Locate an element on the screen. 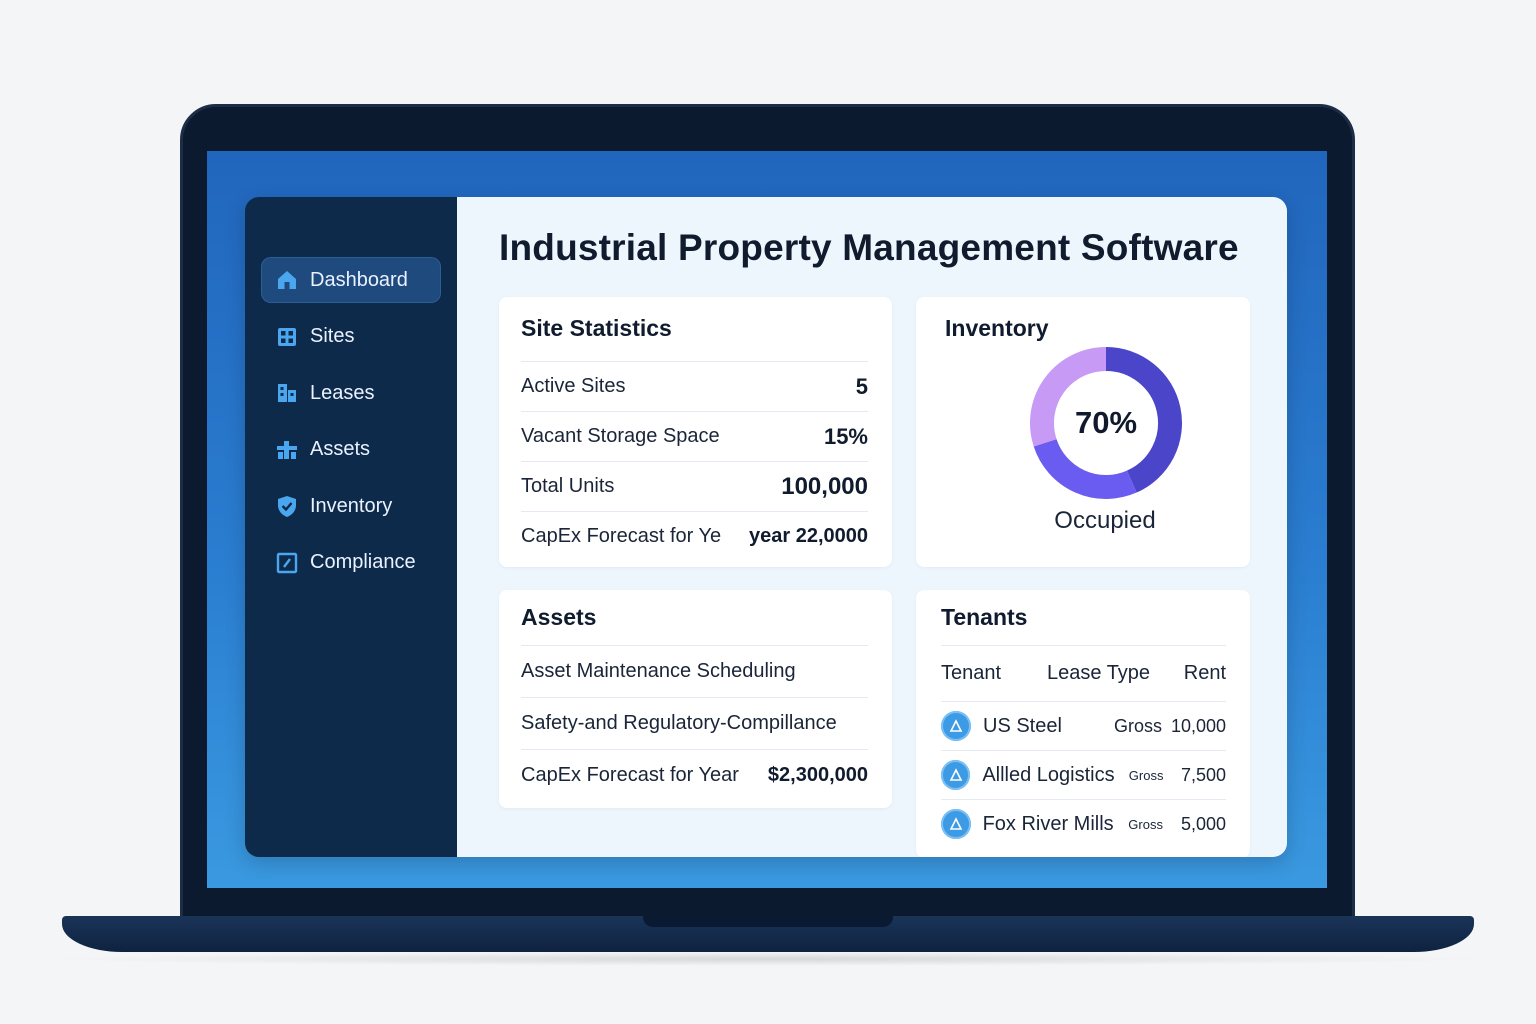  tenant-rent: 7,500 is located at coordinates (1203, 774).